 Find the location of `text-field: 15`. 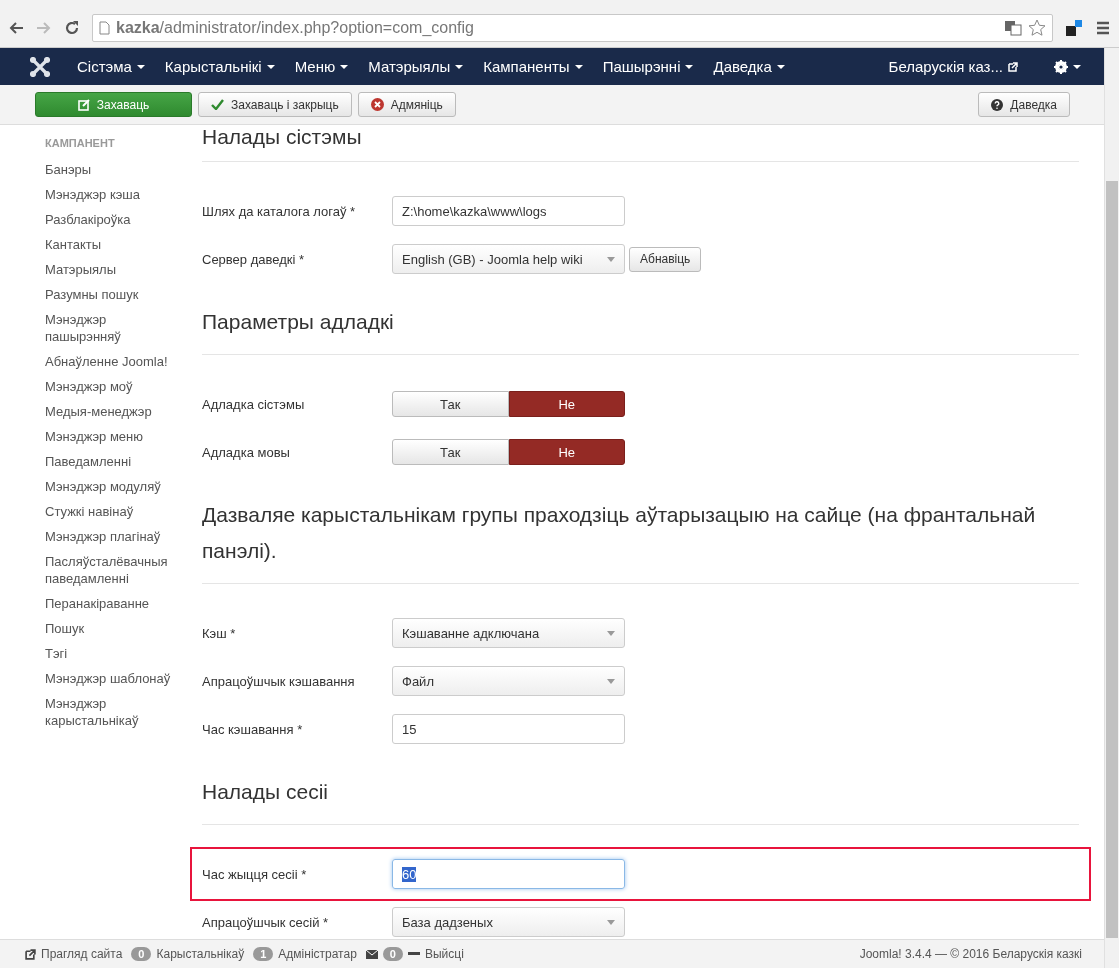

text-field: 15 is located at coordinates (508, 729).